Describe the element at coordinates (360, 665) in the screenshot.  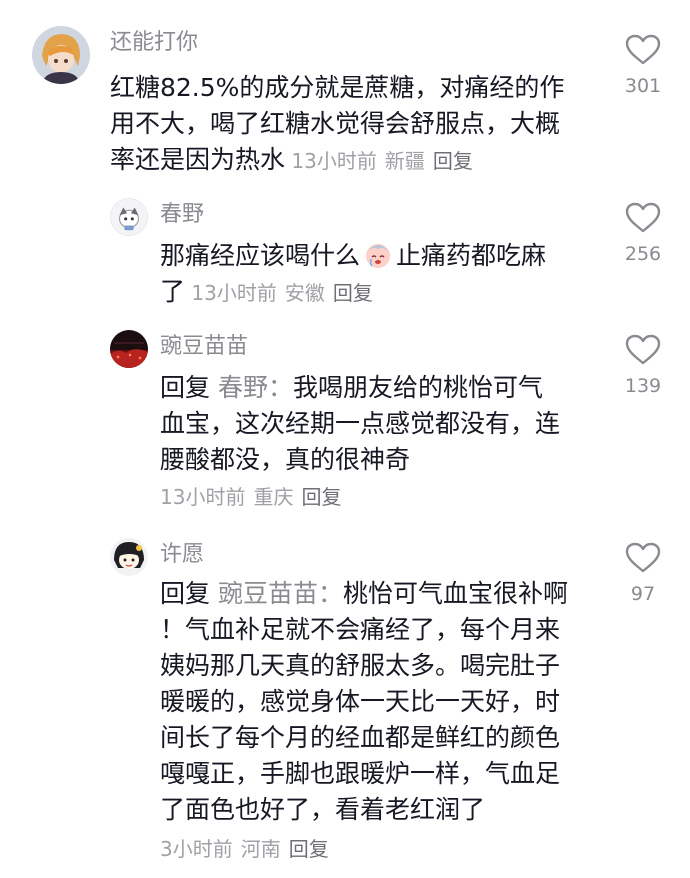
I see `comment-text-line: 姨妈那几天真的舒服太多。喝完肚子` at that location.